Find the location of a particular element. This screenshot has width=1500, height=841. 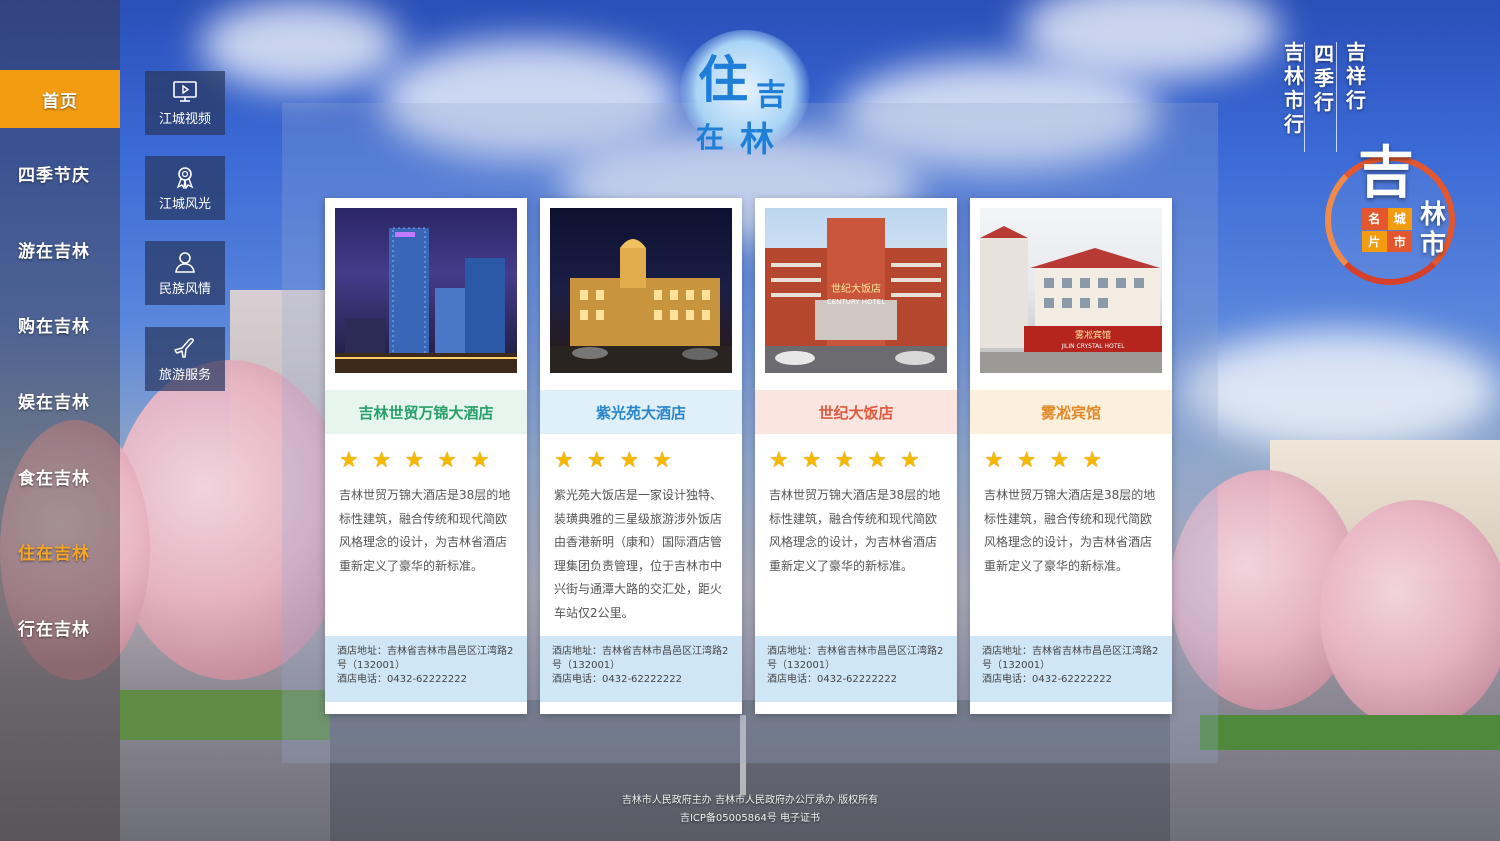

grass is located at coordinates (1350, 732).